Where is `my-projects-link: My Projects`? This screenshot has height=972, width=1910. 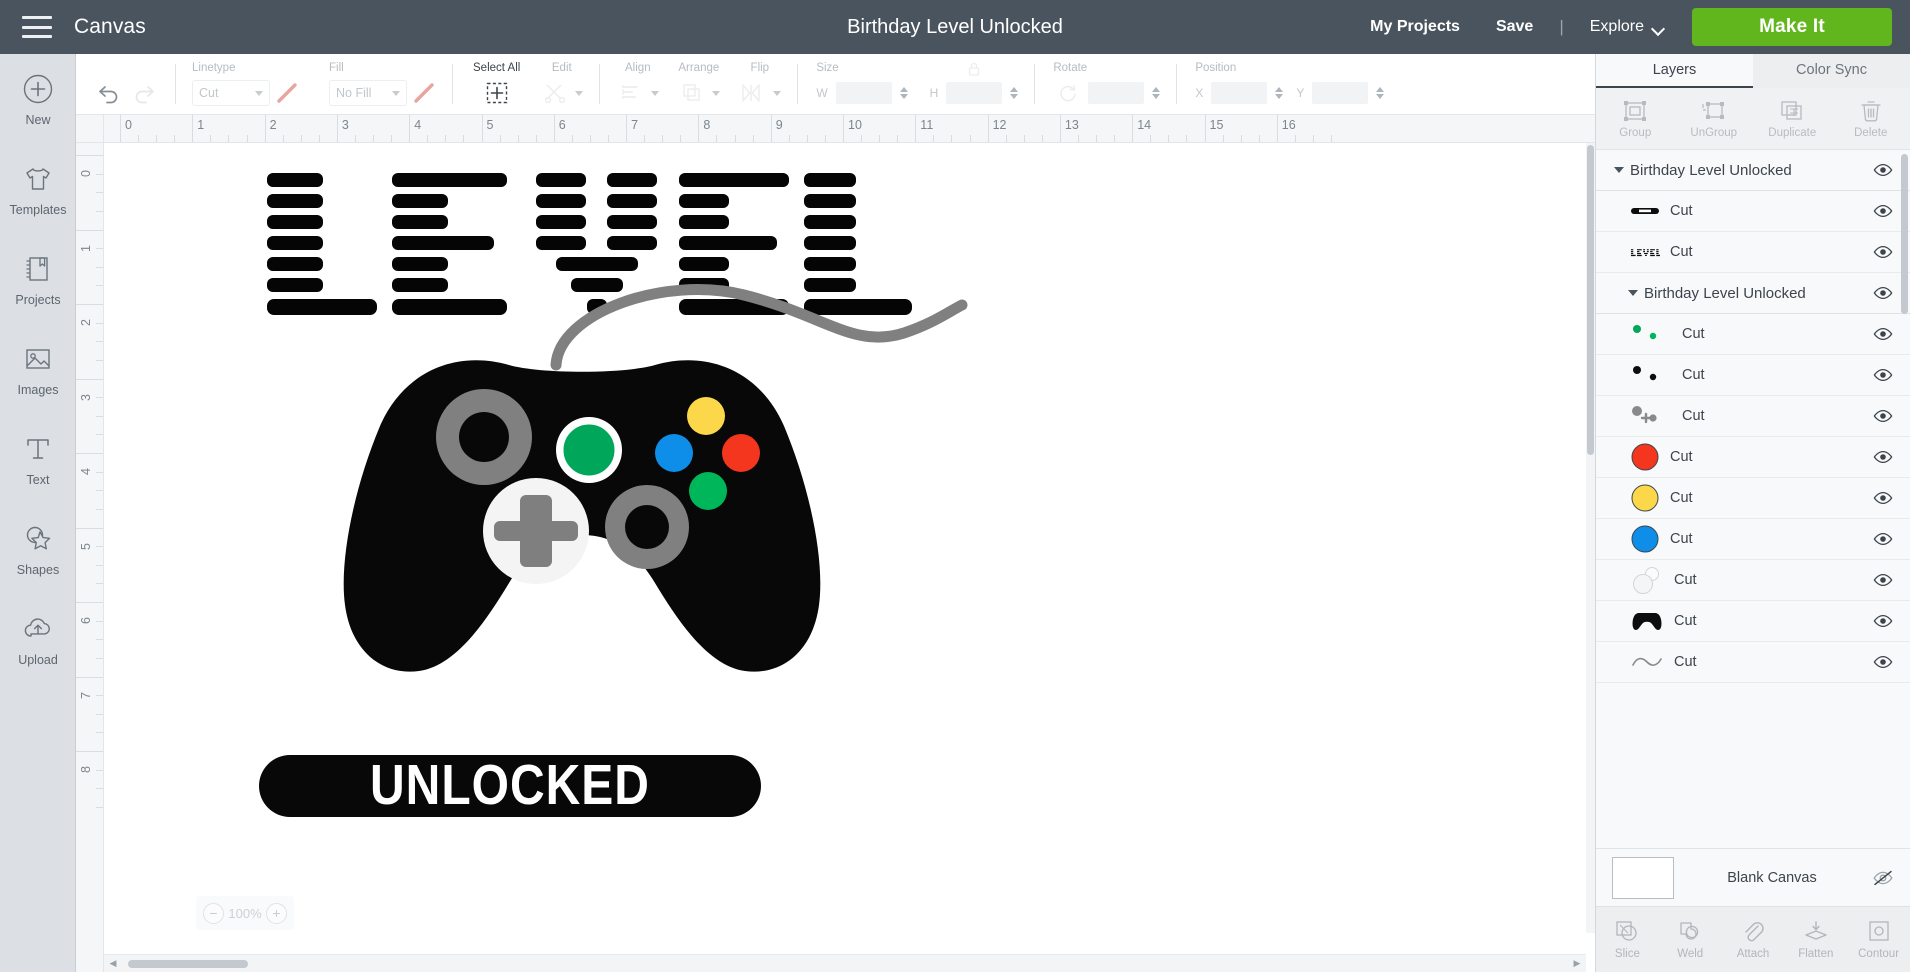 my-projects-link: My Projects is located at coordinates (1415, 27).